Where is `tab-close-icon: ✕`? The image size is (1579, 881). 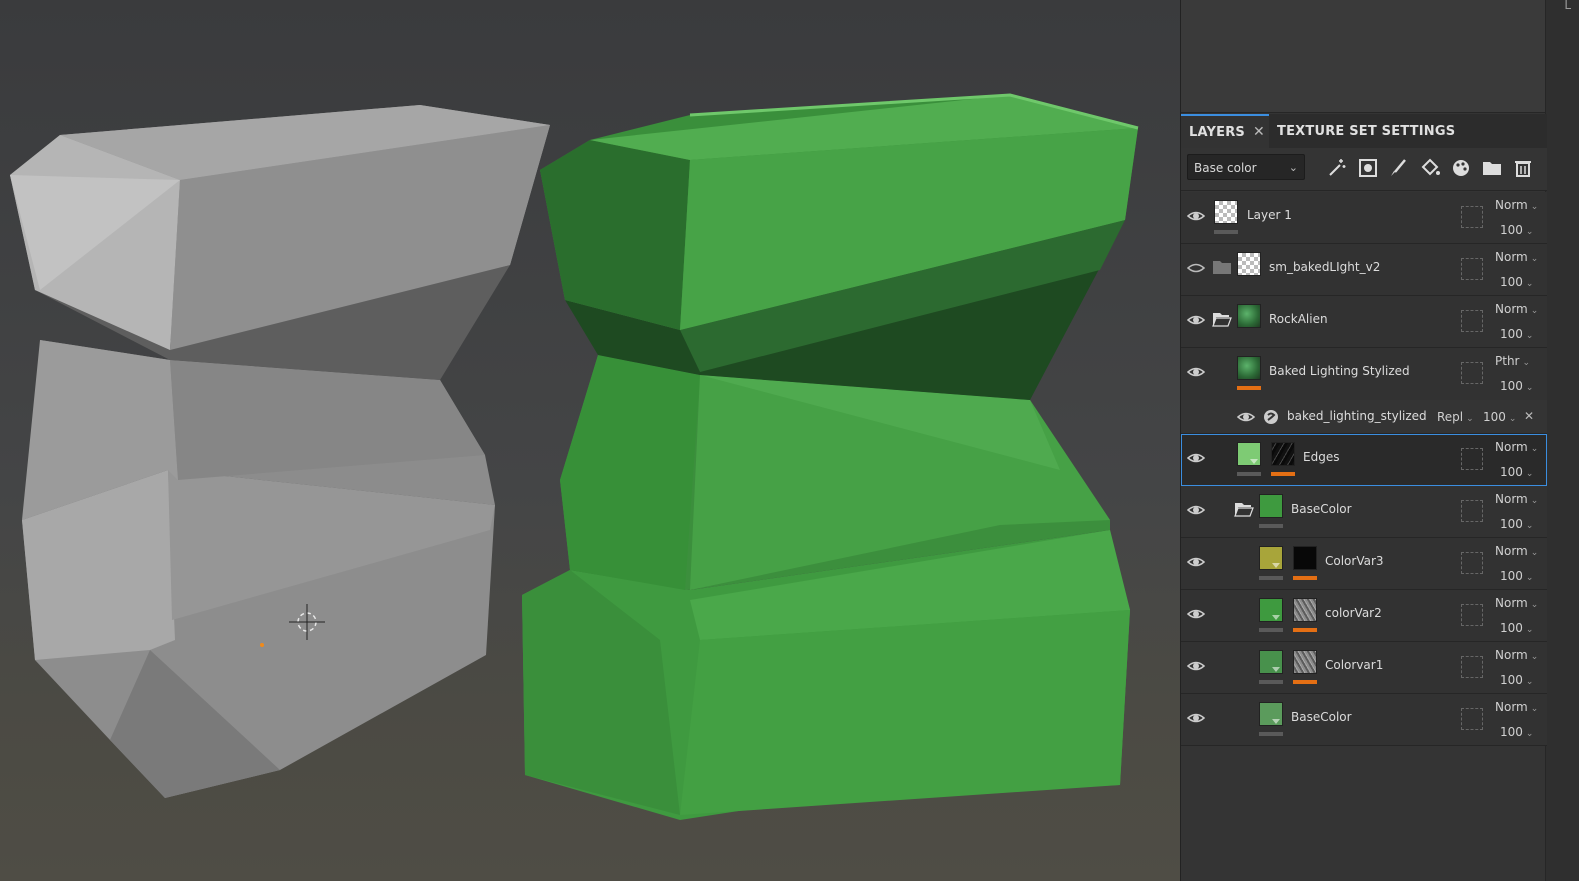 tab-close-icon: ✕ is located at coordinates (1259, 132).